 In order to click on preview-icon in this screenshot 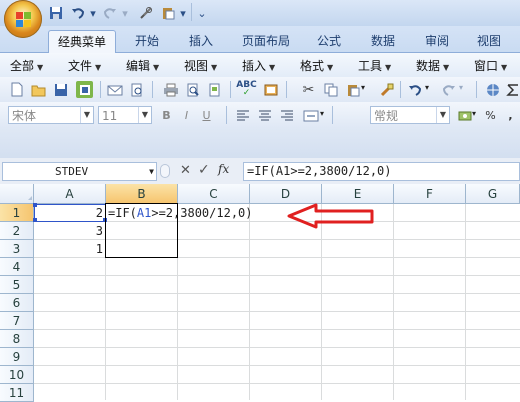, I will do `click(214, 89)`.